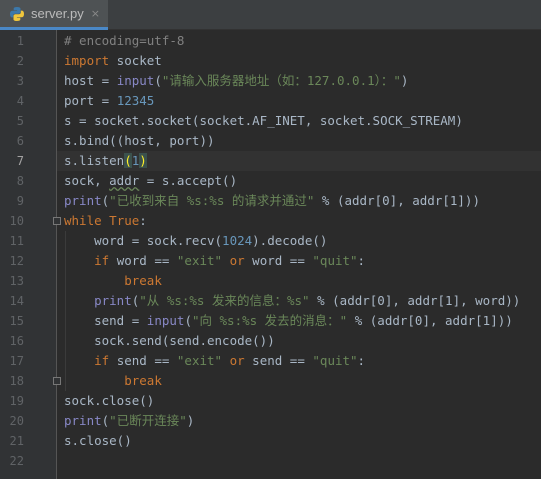 This screenshot has height=479, width=541. Describe the element at coordinates (20, 141) in the screenshot. I see `line-number: 6` at that location.